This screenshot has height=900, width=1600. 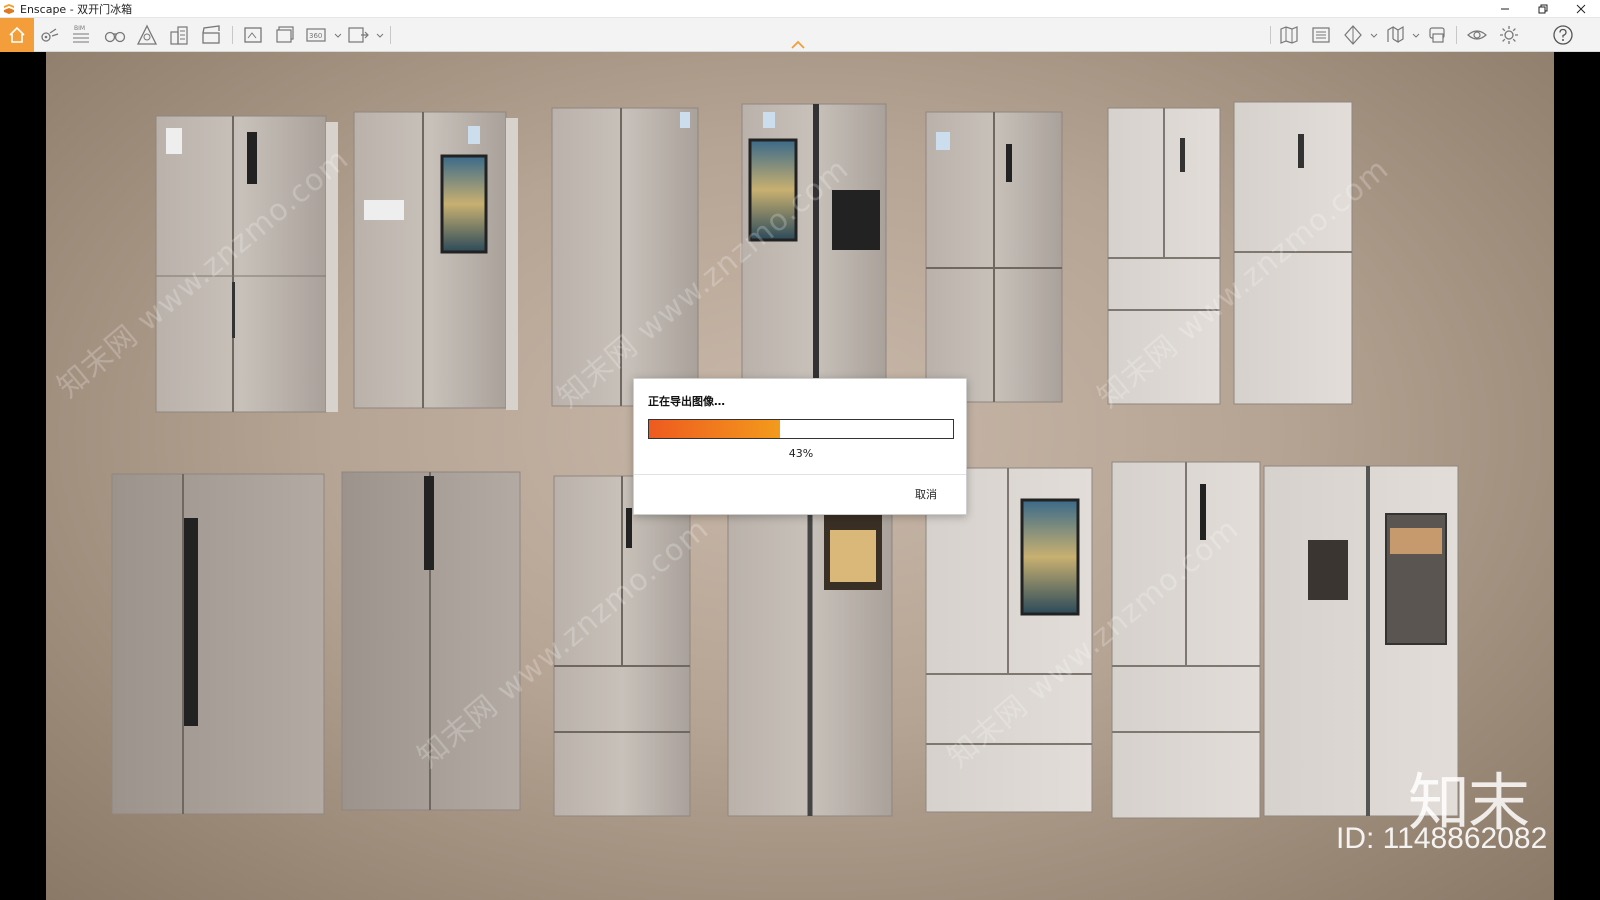 I want to click on window-title: Enscape - 双开门冰箱, so click(x=76, y=9).